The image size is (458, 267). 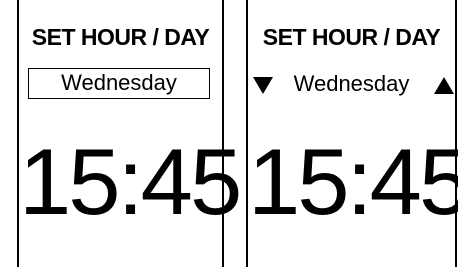 I want to click on day-selector: Wednesday, so click(x=351, y=83).